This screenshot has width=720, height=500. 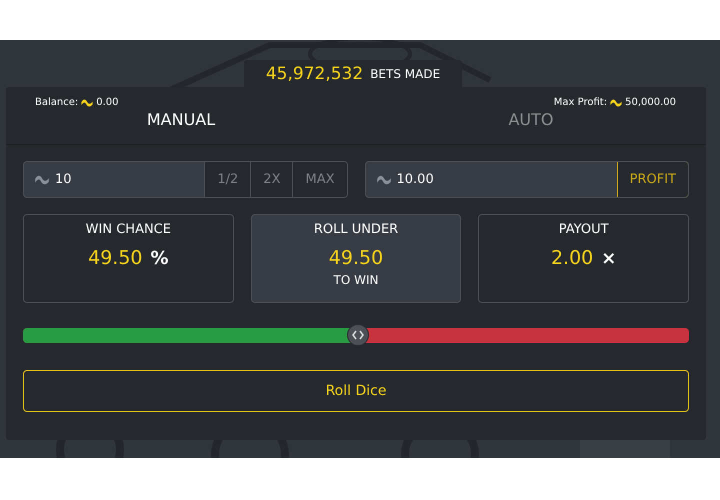 What do you see at coordinates (608, 258) in the screenshot?
I see `stat-unit: ×` at bounding box center [608, 258].